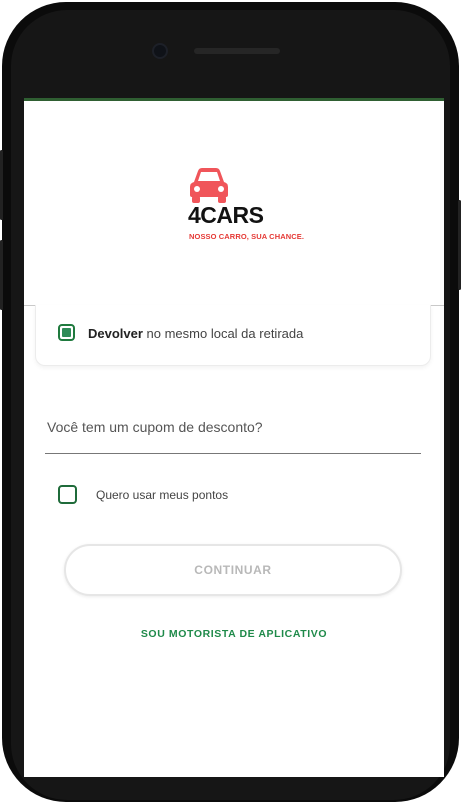 The width and height of the screenshot is (461, 802). What do you see at coordinates (223, 333) in the screenshot?
I see `return-label-rest: no mesmo local da retirada` at bounding box center [223, 333].